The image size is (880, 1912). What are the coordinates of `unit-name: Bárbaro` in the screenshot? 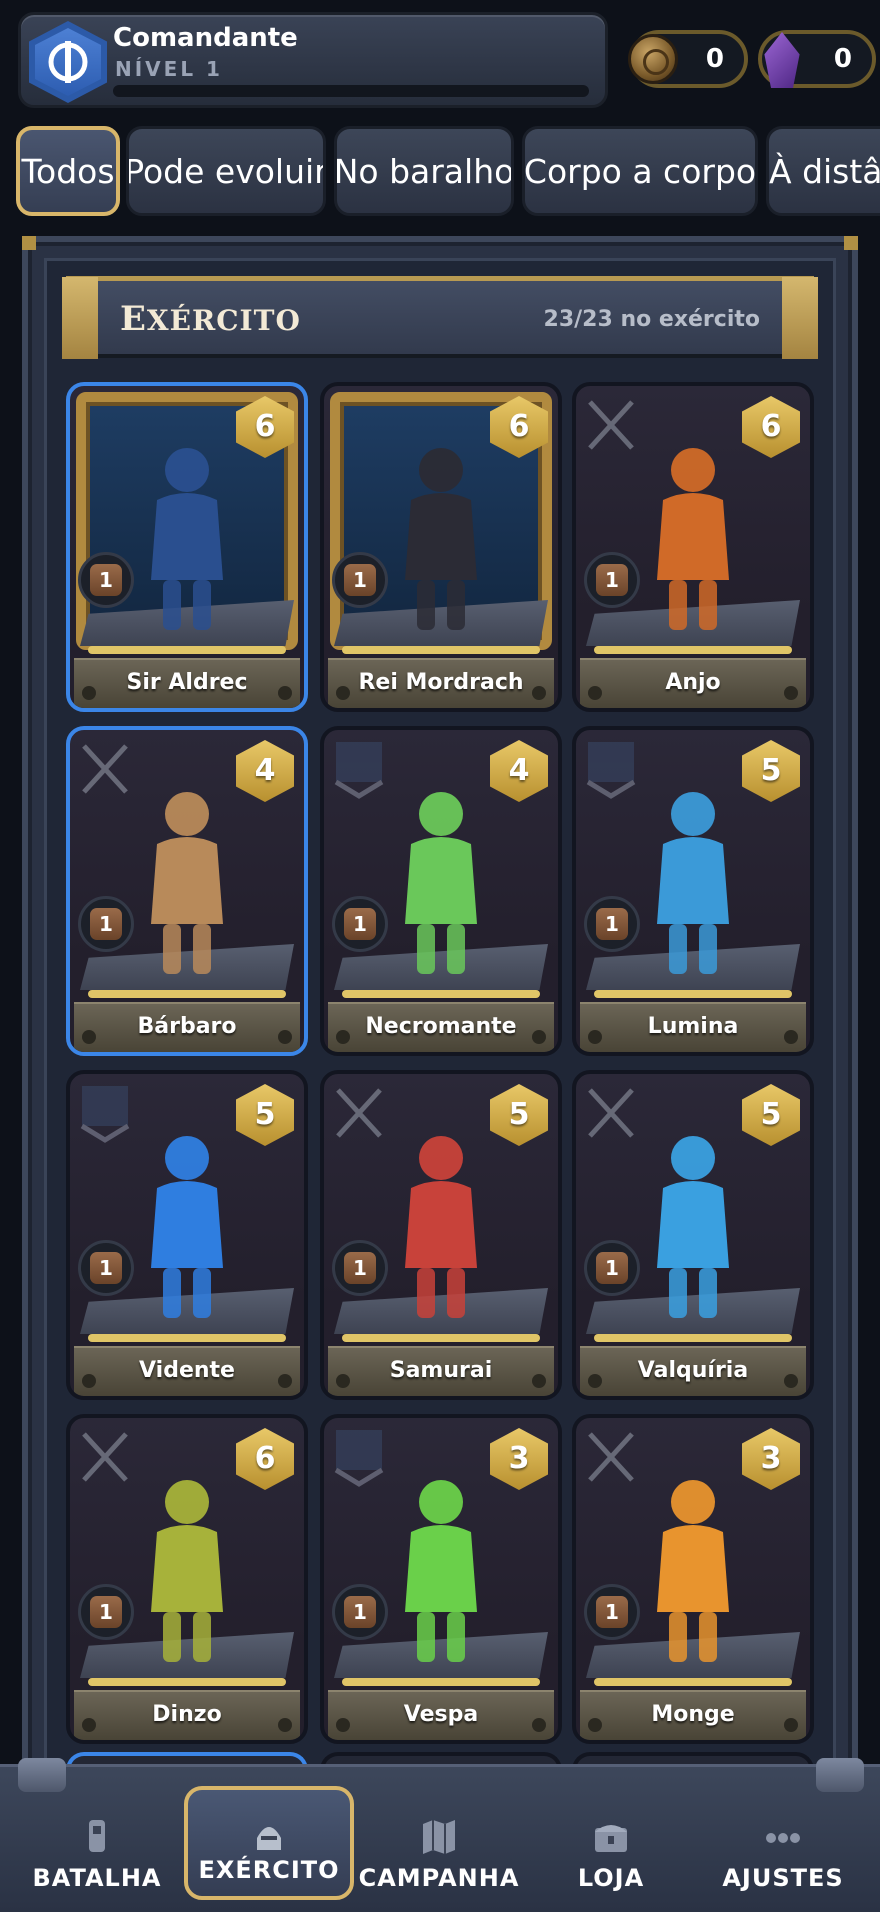 It's located at (187, 1027).